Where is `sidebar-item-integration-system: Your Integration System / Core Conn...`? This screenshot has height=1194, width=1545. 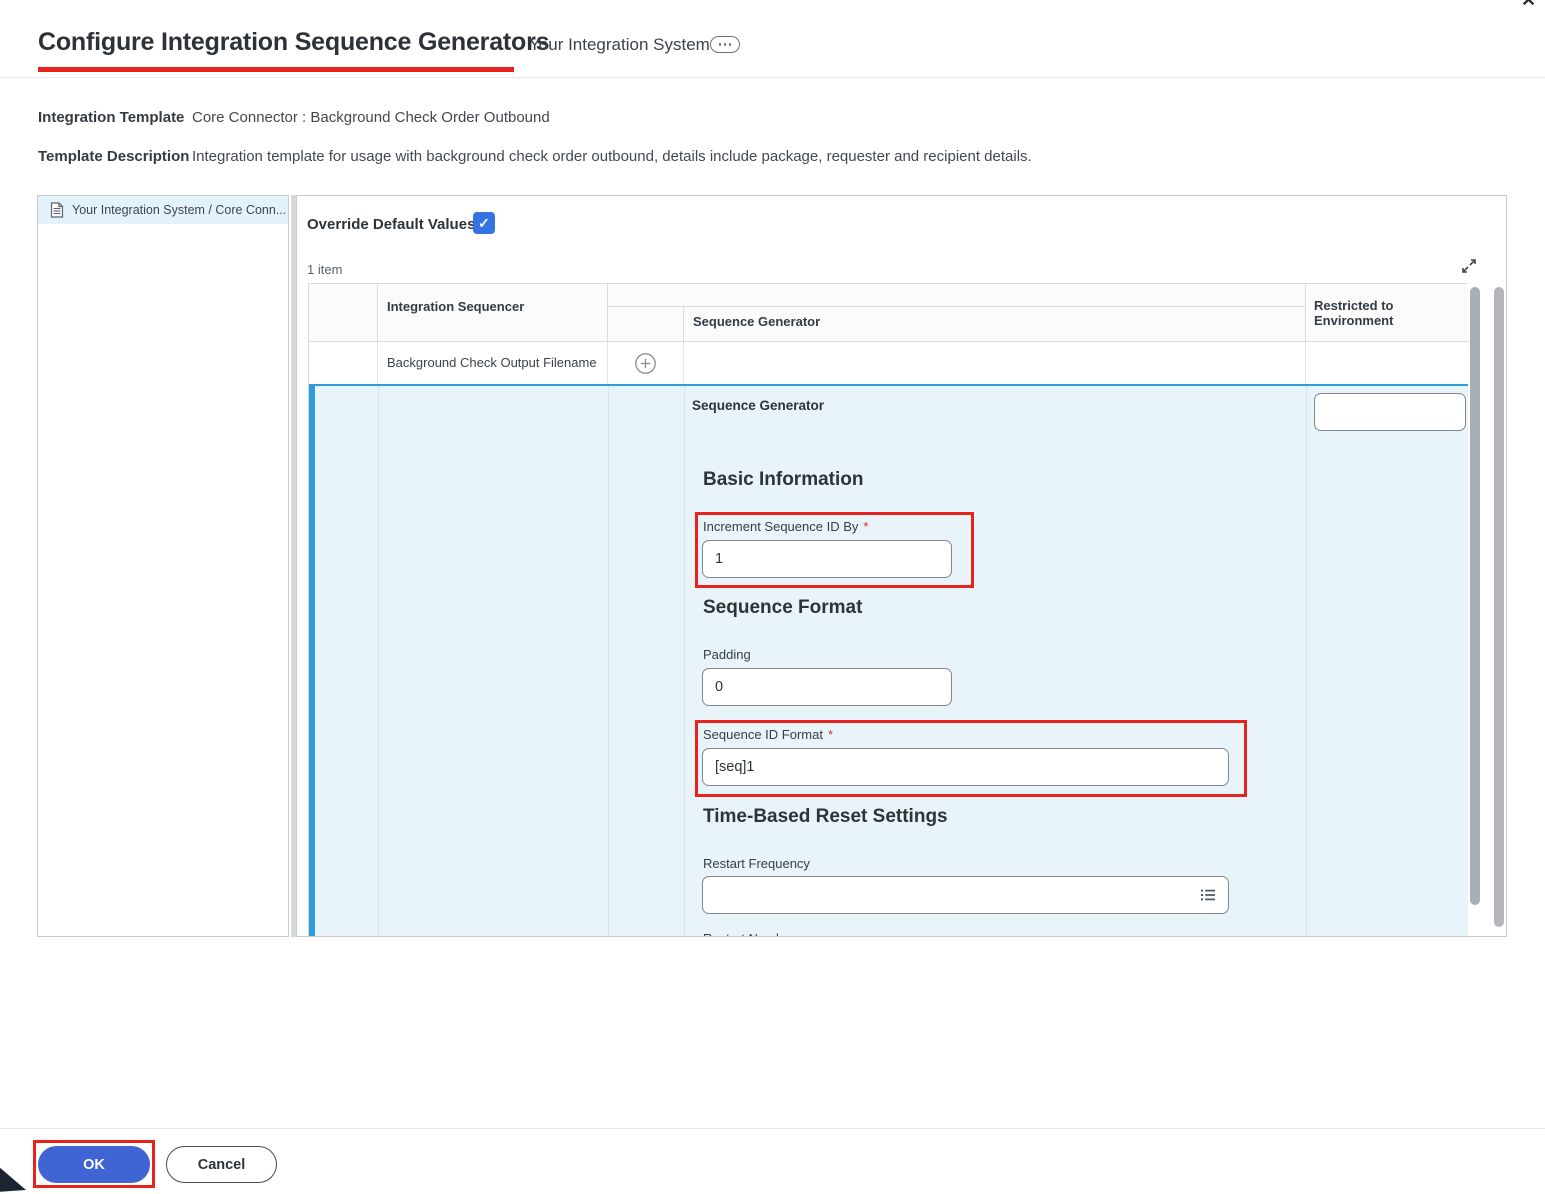 sidebar-item-integration-system: Your Integration System / Core Conn... is located at coordinates (163, 210).